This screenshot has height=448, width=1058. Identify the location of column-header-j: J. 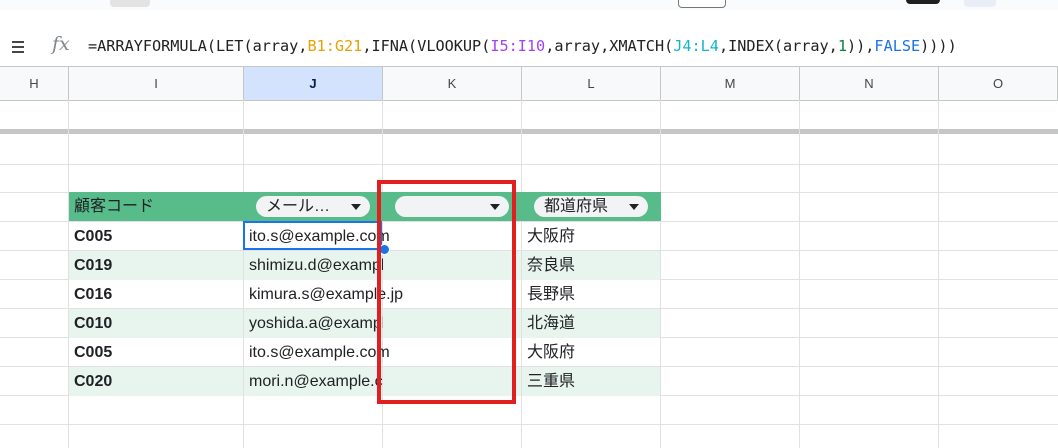
(313, 83).